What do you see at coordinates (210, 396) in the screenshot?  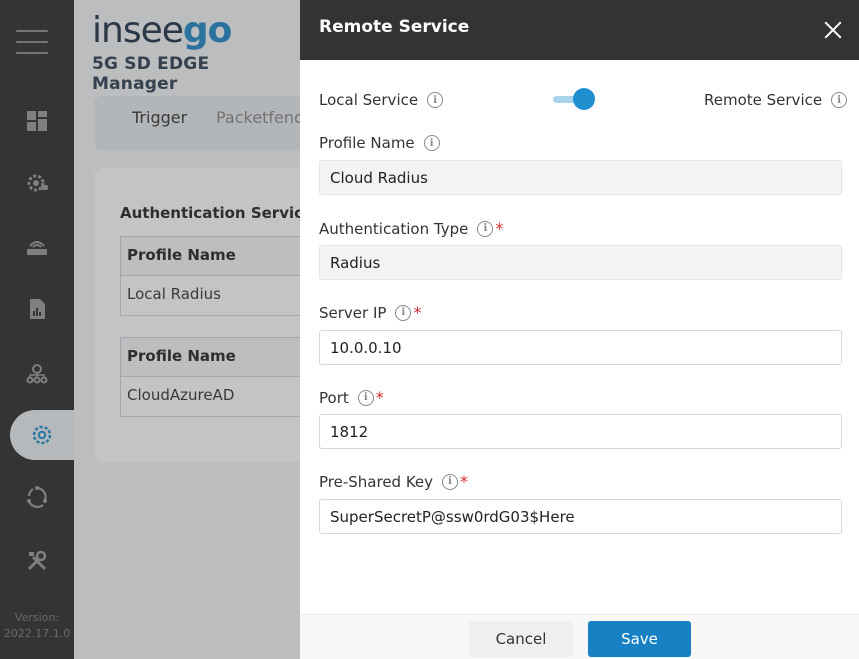 I see `table-row: CloudAzureAD` at bounding box center [210, 396].